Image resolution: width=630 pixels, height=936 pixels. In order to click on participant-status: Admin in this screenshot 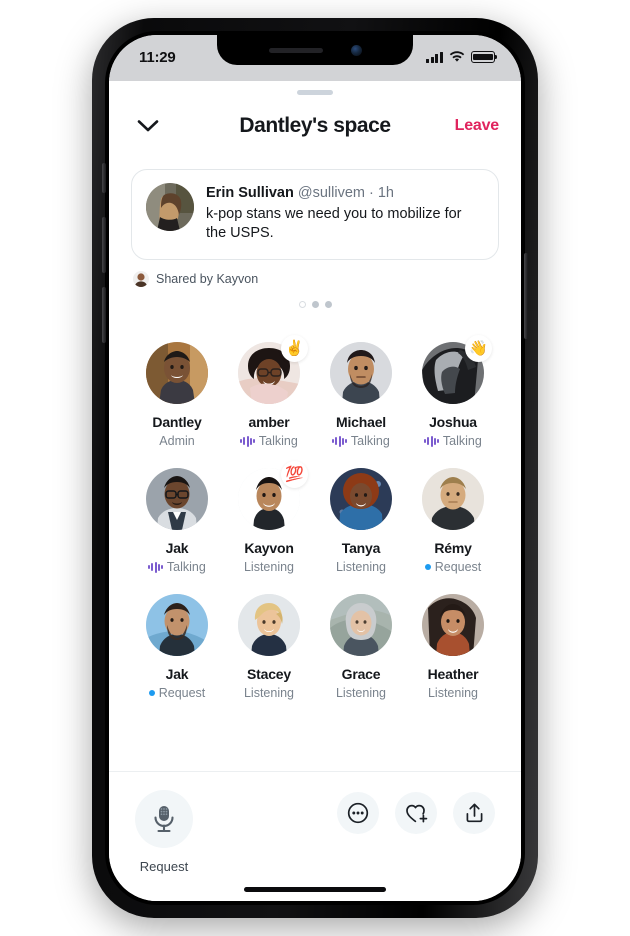, I will do `click(176, 441)`.